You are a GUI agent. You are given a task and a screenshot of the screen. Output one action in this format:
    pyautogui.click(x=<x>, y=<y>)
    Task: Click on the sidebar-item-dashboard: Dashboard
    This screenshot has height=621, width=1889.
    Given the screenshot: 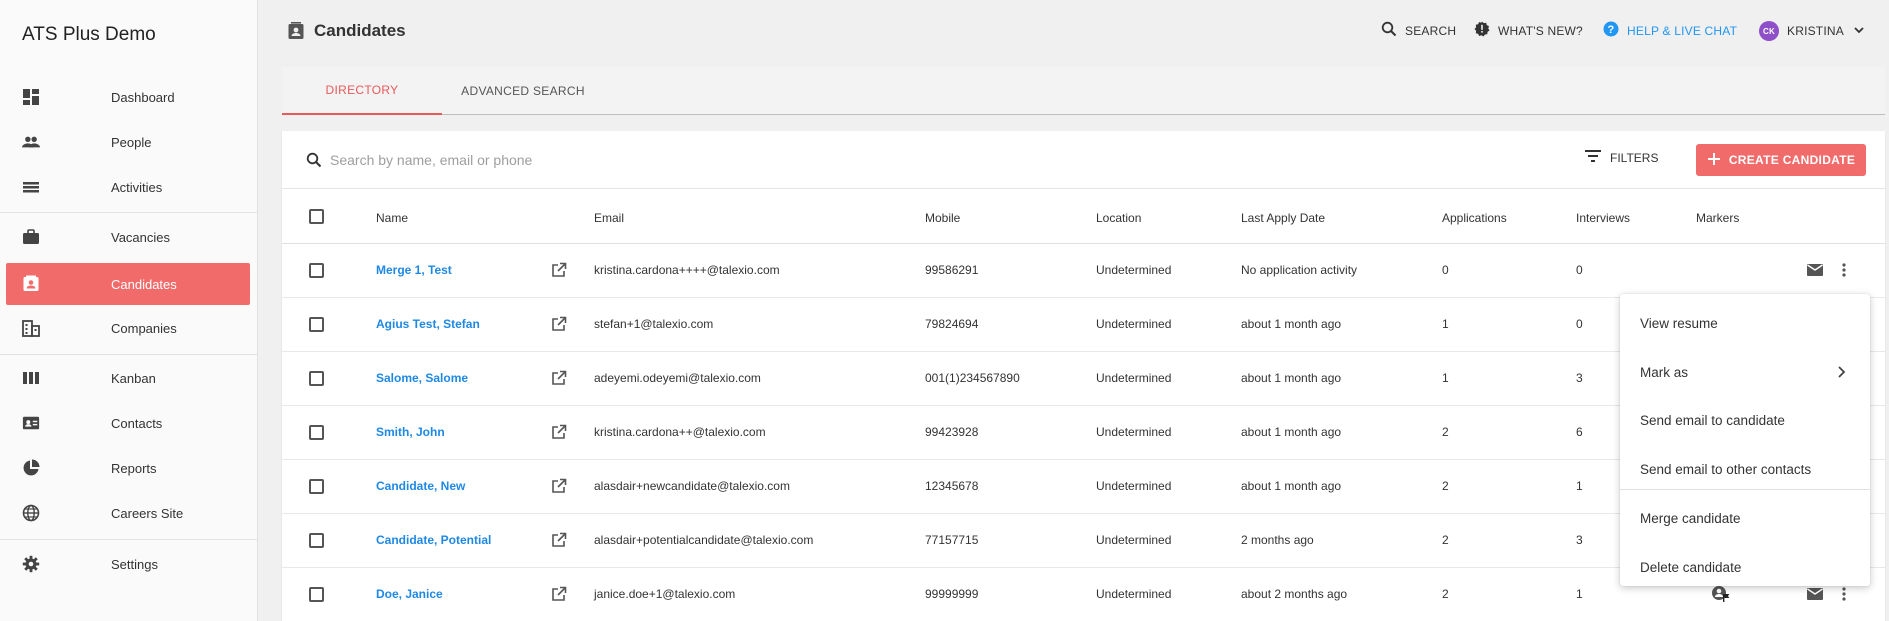 What is the action you would take?
    pyautogui.click(x=128, y=97)
    